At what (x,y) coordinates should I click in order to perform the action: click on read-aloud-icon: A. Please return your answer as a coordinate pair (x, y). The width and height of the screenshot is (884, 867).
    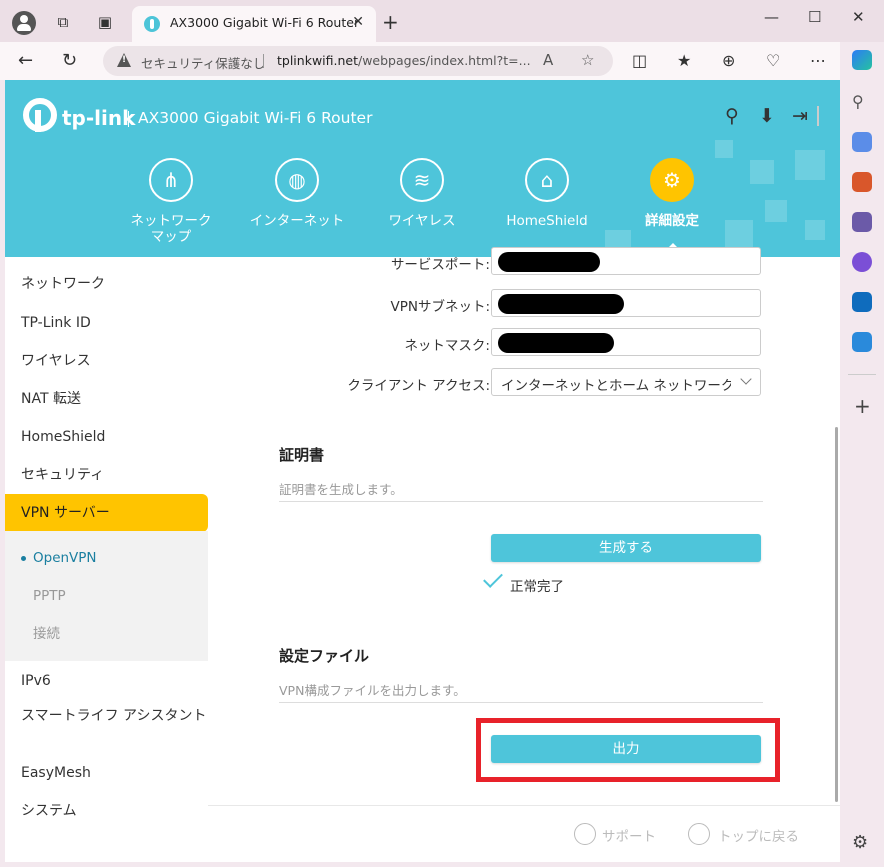
    Looking at the image, I should click on (548, 60).